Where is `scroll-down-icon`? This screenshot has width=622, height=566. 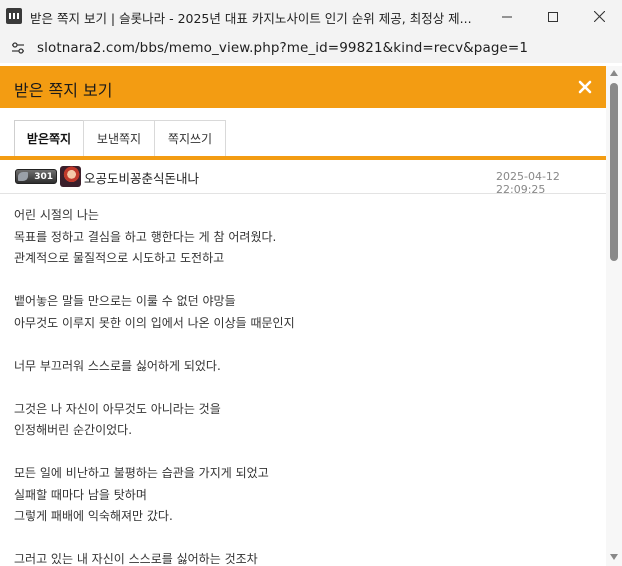
scroll-down-icon is located at coordinates (614, 557).